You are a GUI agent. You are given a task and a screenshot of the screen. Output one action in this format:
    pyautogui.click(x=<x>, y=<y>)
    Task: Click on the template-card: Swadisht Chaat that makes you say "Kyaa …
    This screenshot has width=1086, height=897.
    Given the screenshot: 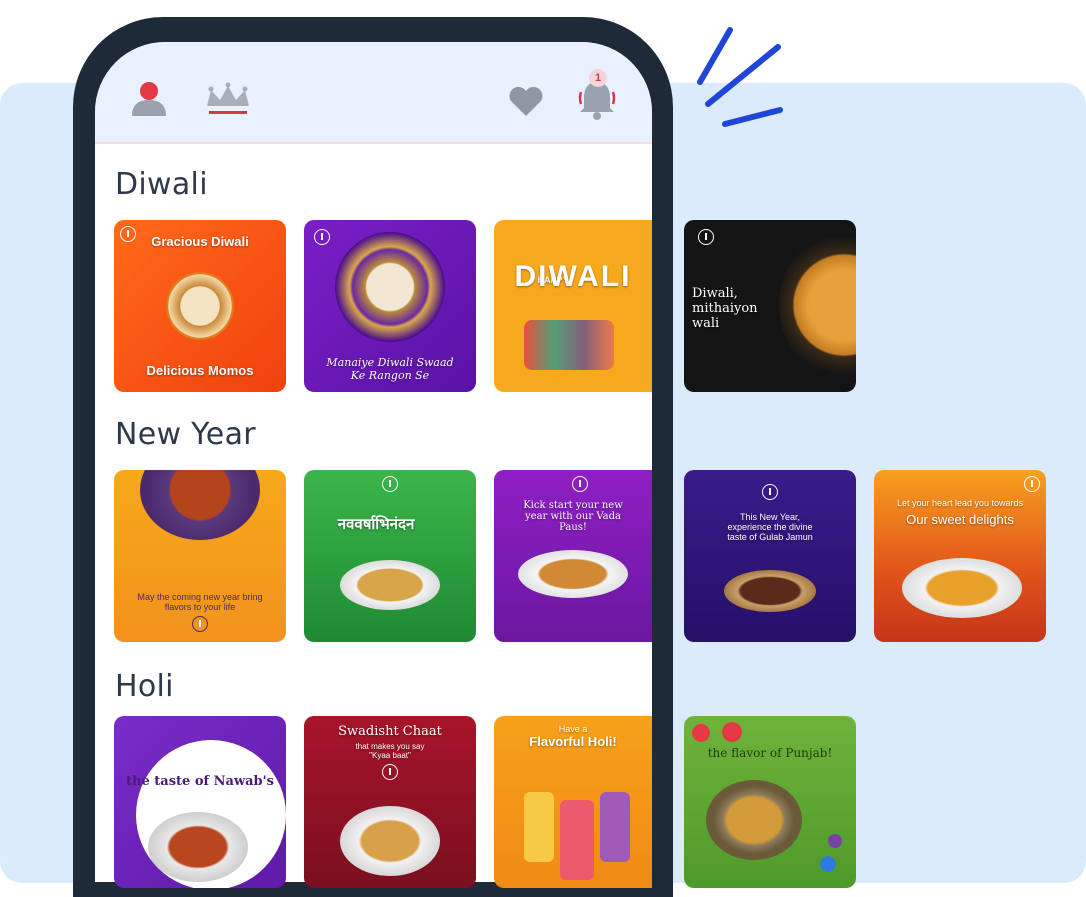 What is the action you would take?
    pyautogui.click(x=390, y=802)
    